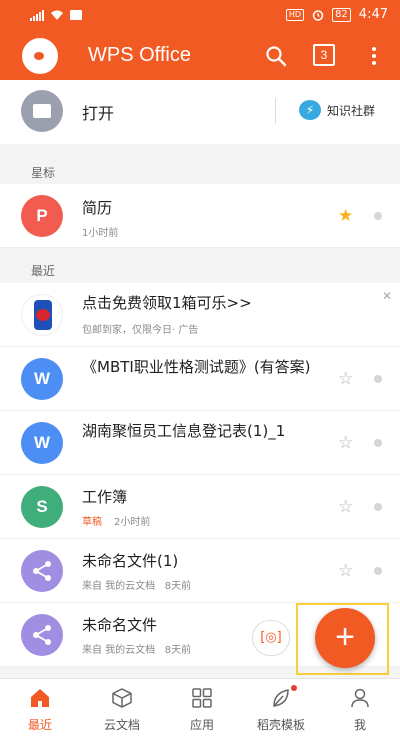  What do you see at coordinates (271, 638) in the screenshot?
I see `scan-icon: [◎]` at bounding box center [271, 638].